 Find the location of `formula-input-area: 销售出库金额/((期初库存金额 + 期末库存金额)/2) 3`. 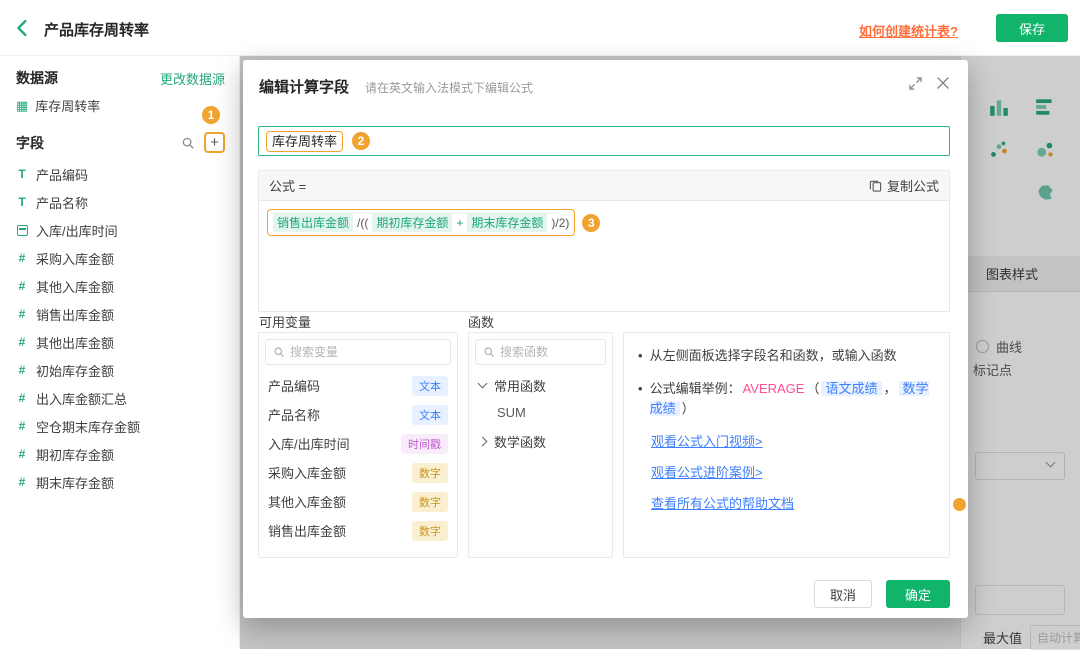

formula-input-area: 销售出库金额/((期初库存金额 + 期末库存金额)/2) 3 is located at coordinates (604, 222).